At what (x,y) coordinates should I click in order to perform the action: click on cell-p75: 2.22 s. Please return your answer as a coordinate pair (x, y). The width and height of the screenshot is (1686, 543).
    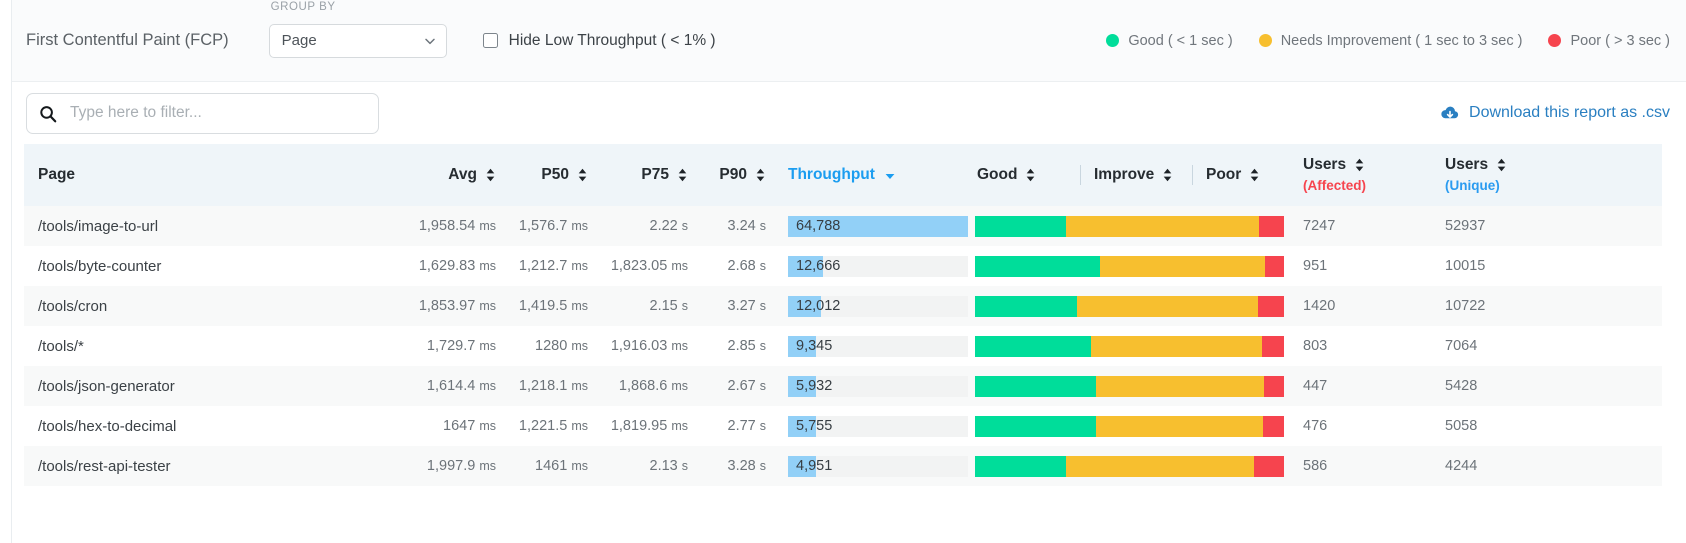
    Looking at the image, I should click on (669, 226).